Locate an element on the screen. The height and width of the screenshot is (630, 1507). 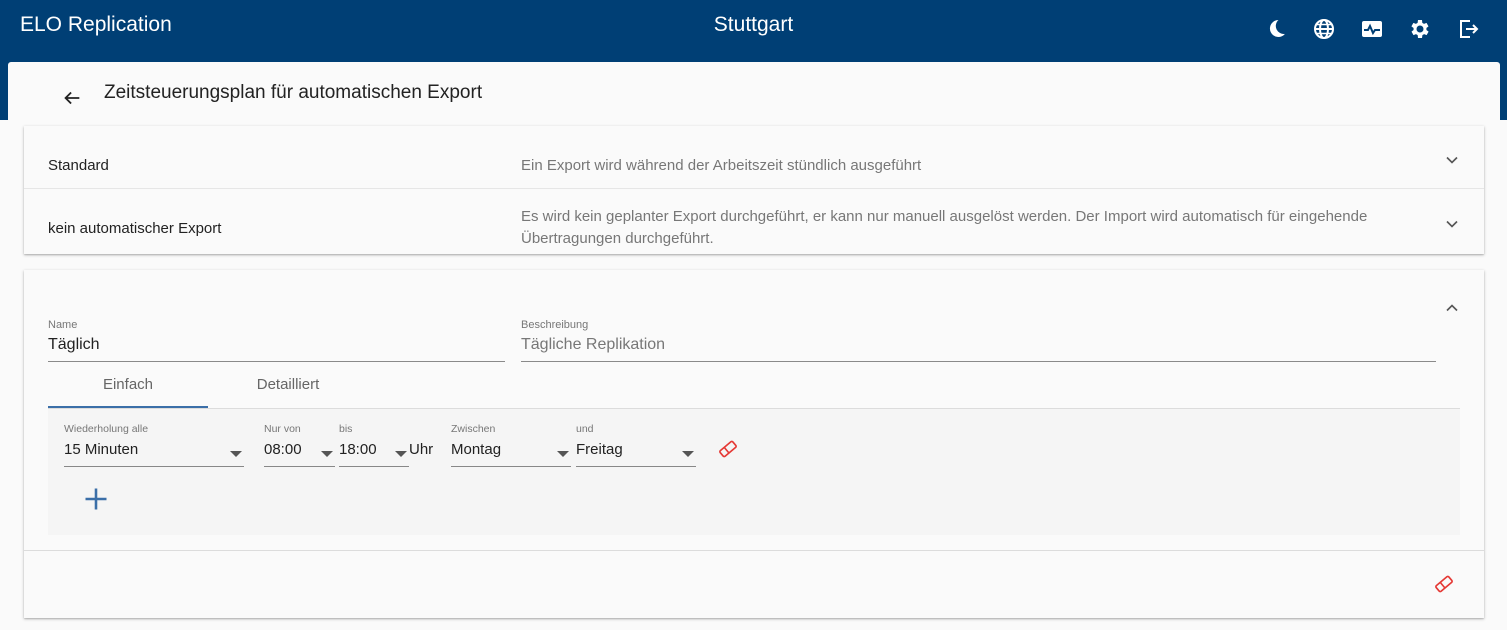
monitor-icon is located at coordinates (1372, 29).